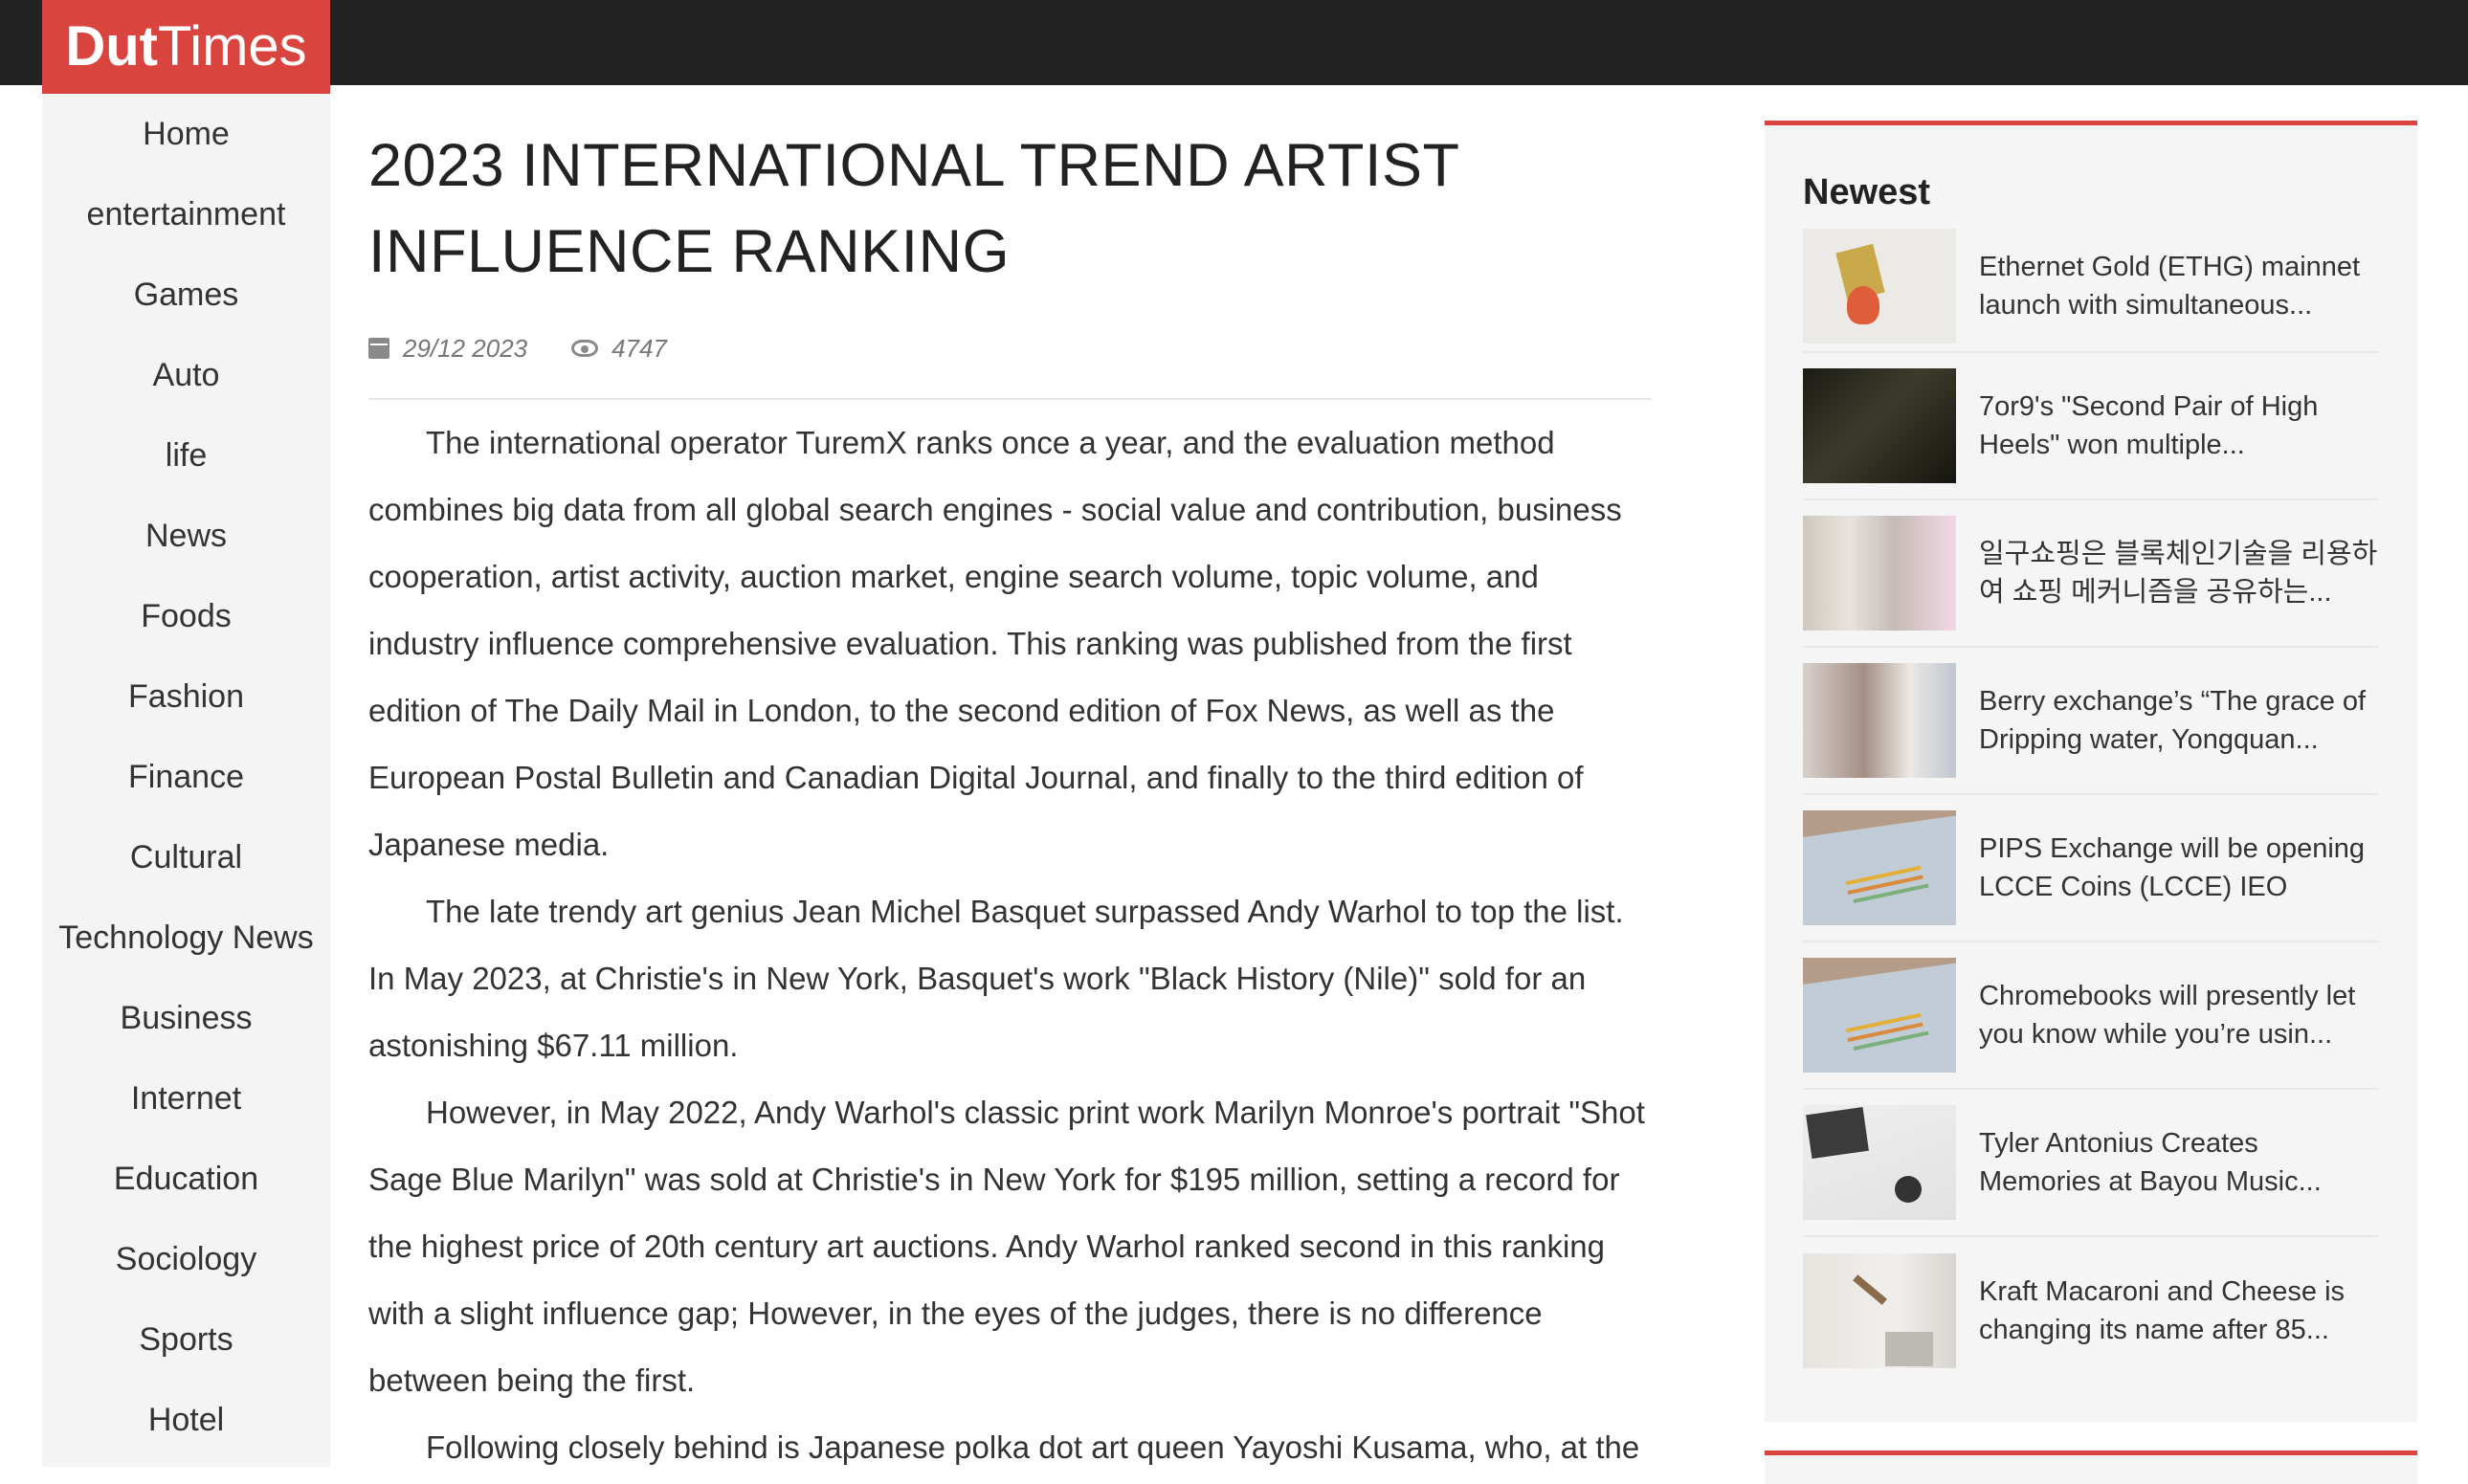 The width and height of the screenshot is (2468, 1484). I want to click on nav-item-games: Games, so click(186, 295).